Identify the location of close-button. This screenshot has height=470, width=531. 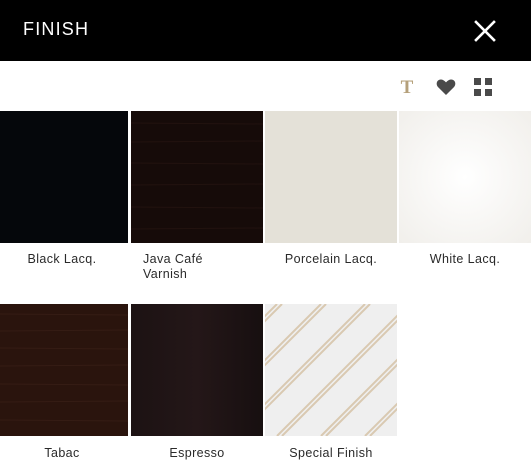
(485, 31).